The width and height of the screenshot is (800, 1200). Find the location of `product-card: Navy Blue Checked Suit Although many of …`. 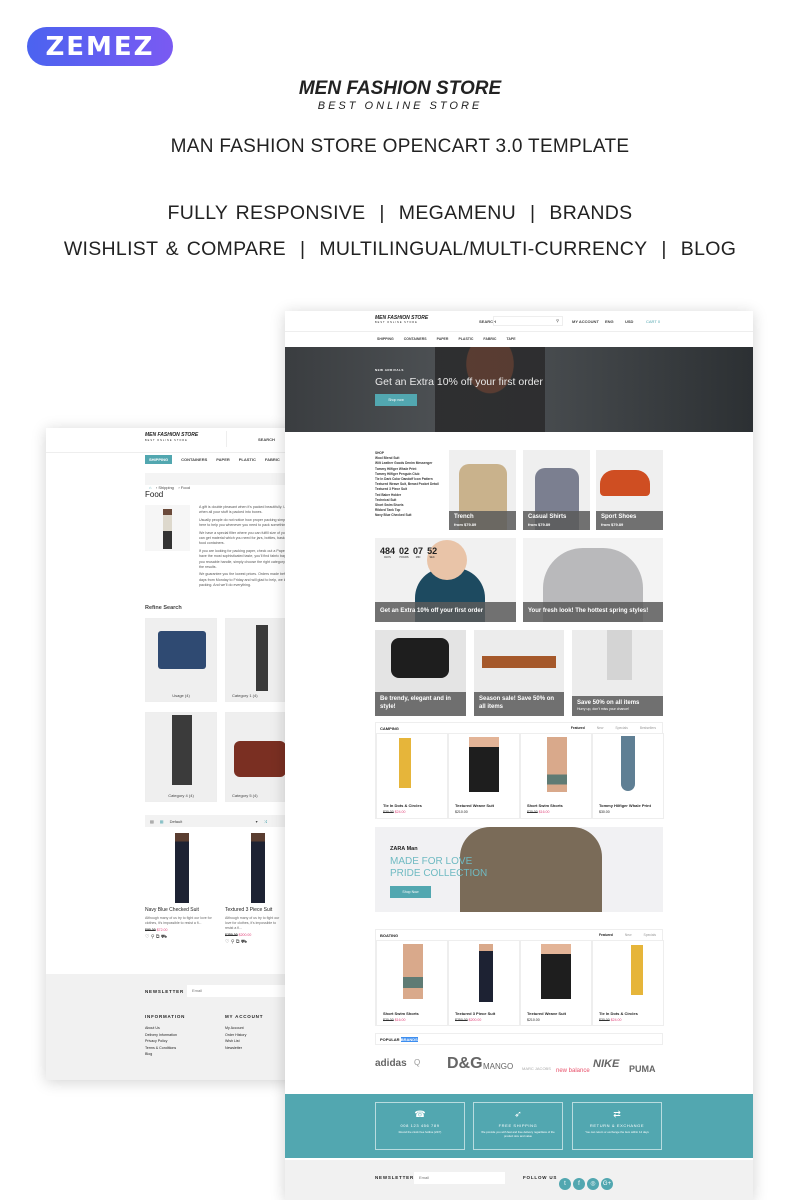

product-card: Navy Blue Checked Suit Although many of … is located at coordinates (182, 887).